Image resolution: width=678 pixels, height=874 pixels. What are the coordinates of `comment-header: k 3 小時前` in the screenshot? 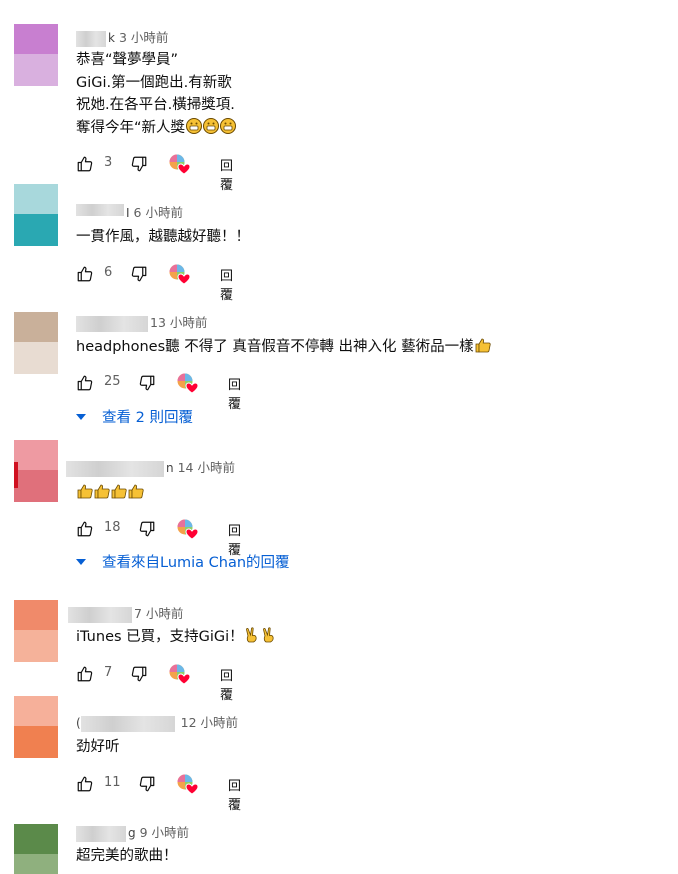 It's located at (122, 37).